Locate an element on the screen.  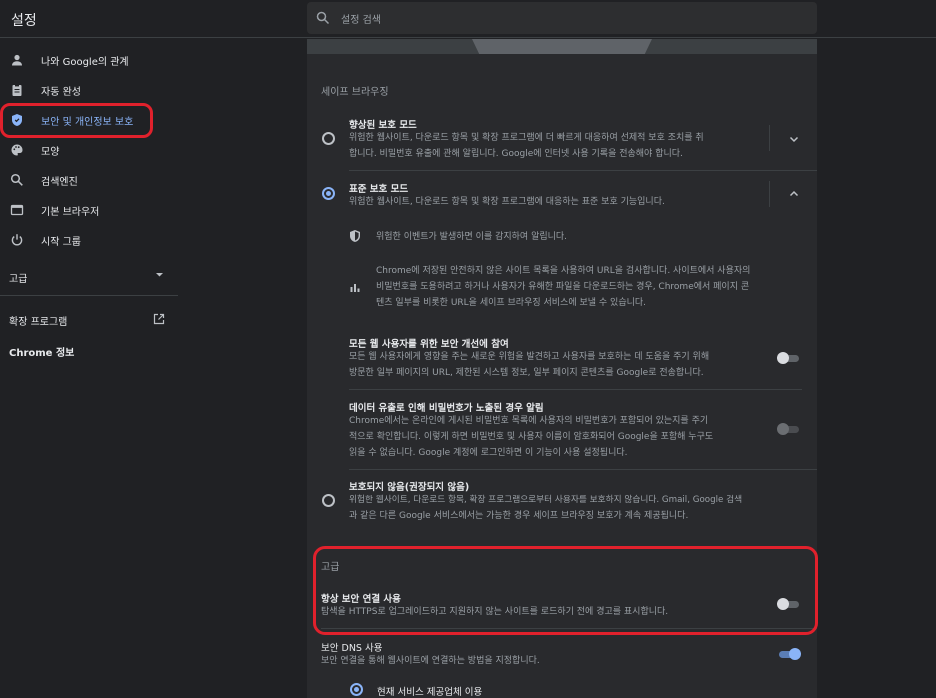
sidebar-item-default-browser: 기본 브라우저 is located at coordinates (89, 210).